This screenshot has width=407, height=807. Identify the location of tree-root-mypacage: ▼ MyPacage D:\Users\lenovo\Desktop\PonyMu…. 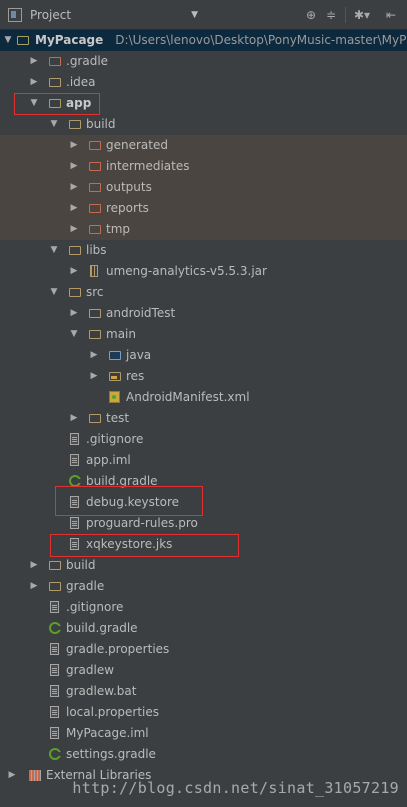
(203, 40).